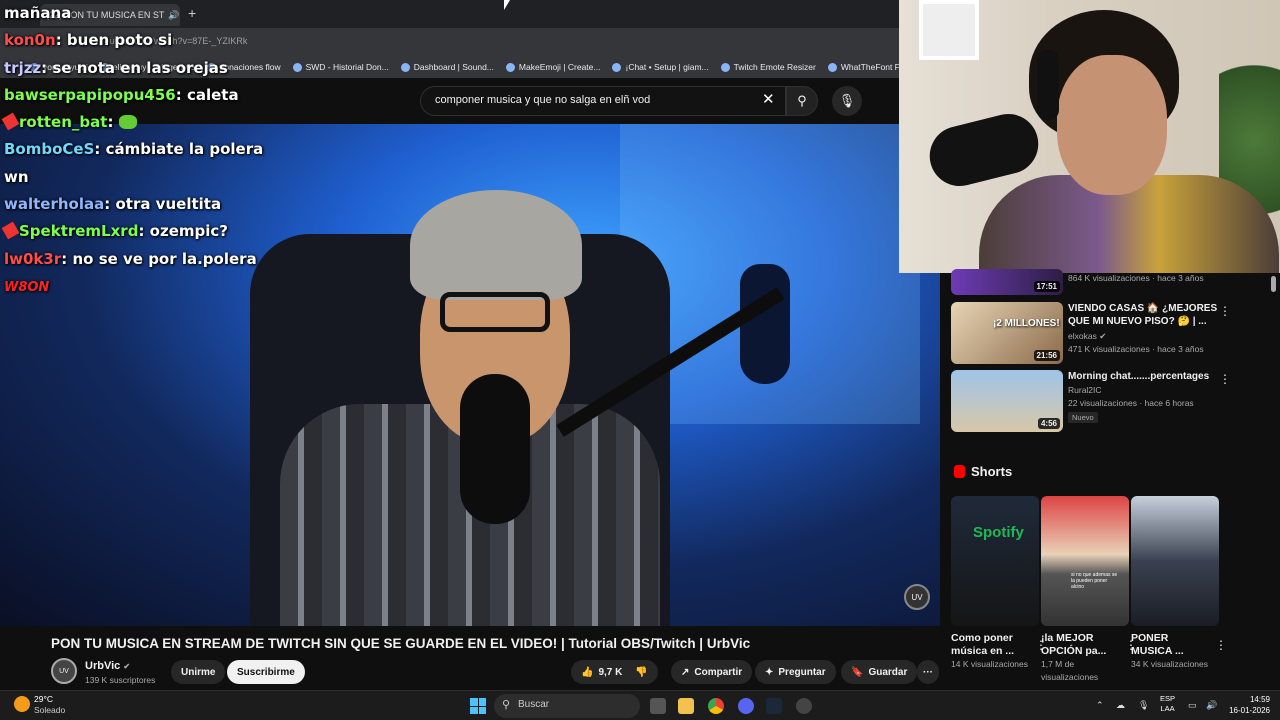 The image size is (1280, 720). What do you see at coordinates (212, 231) in the screenshot?
I see `chat-message: SpektremLxrd: ozempic?` at bounding box center [212, 231].